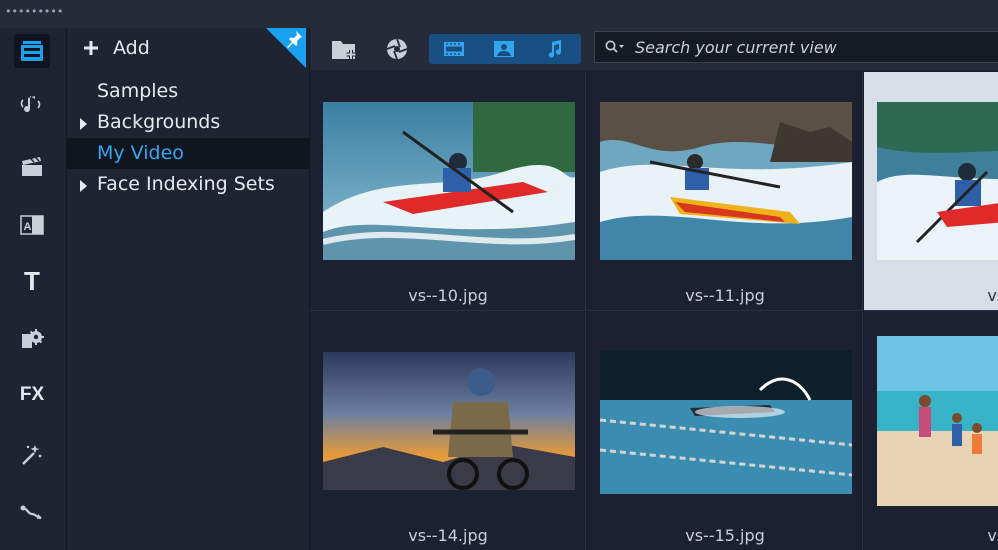 The width and height of the screenshot is (998, 550). Describe the element at coordinates (294, 39) in the screenshot. I see `pin-icon` at that location.